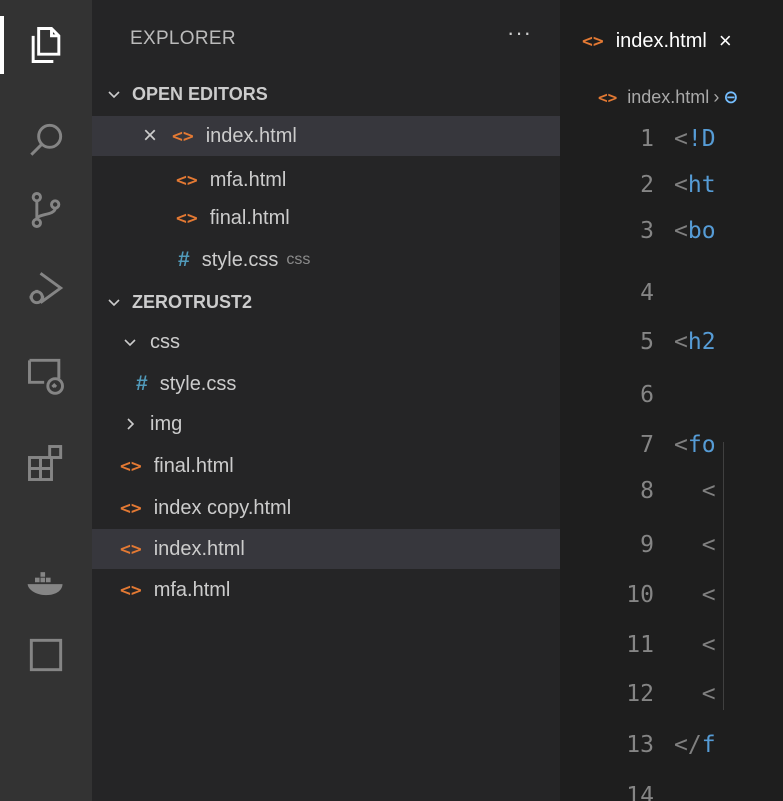 This screenshot has width=783, height=801. Describe the element at coordinates (647, 491) in the screenshot. I see `line-number: 8` at that location.